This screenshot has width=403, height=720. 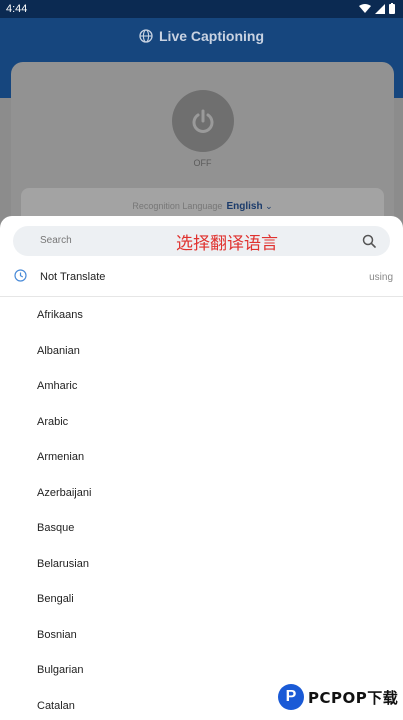 I want to click on list-item: Bengali, so click(x=201, y=600).